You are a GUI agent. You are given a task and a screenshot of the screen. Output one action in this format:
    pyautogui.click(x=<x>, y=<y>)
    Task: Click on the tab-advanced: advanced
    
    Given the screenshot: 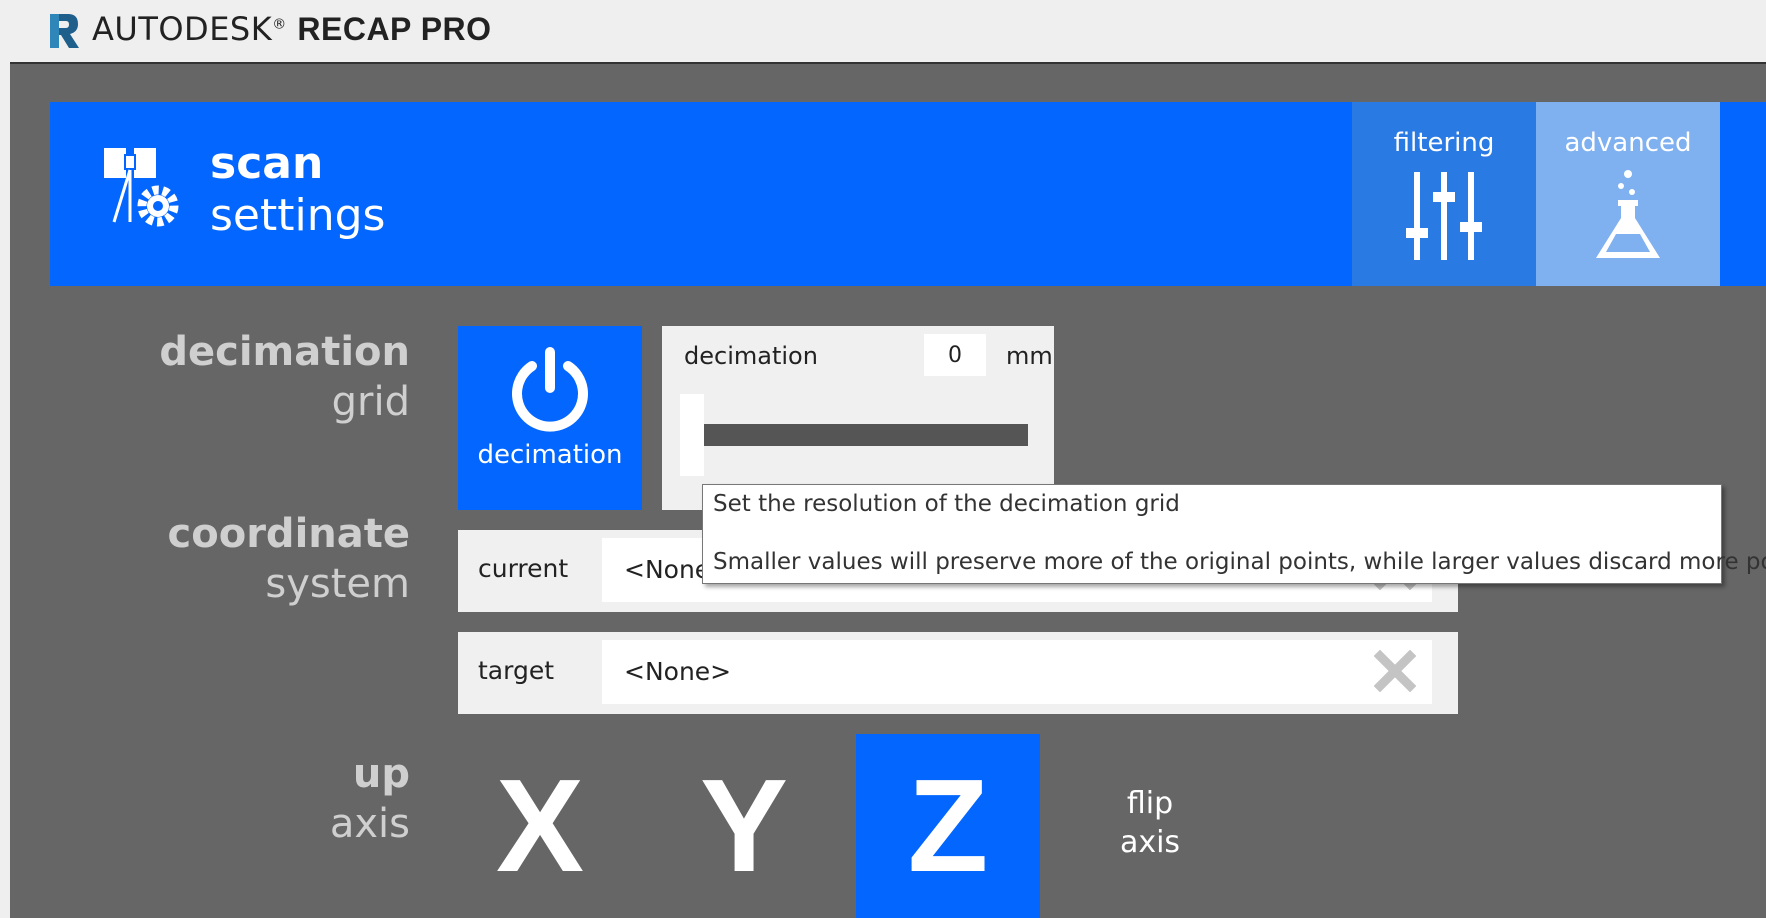 What is the action you would take?
    pyautogui.click(x=1628, y=194)
    